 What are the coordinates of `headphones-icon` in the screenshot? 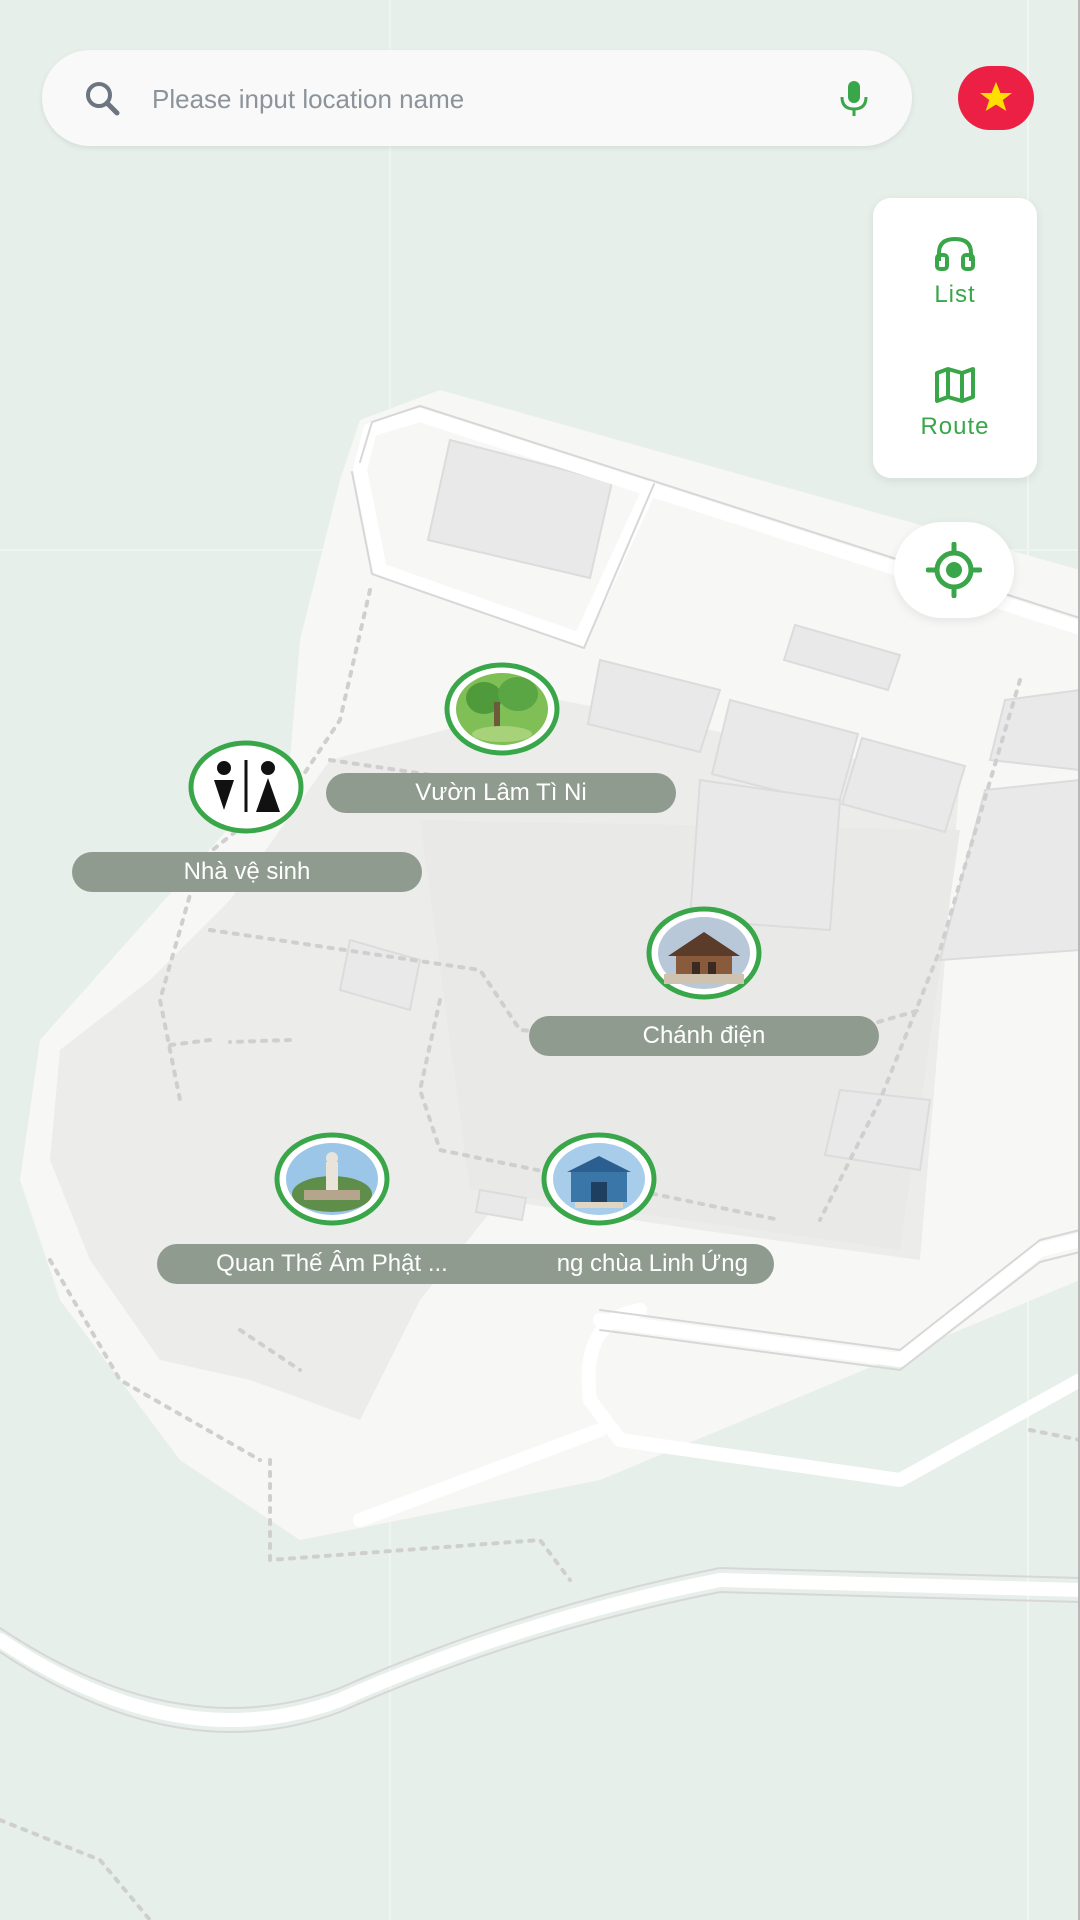 It's located at (955, 253).